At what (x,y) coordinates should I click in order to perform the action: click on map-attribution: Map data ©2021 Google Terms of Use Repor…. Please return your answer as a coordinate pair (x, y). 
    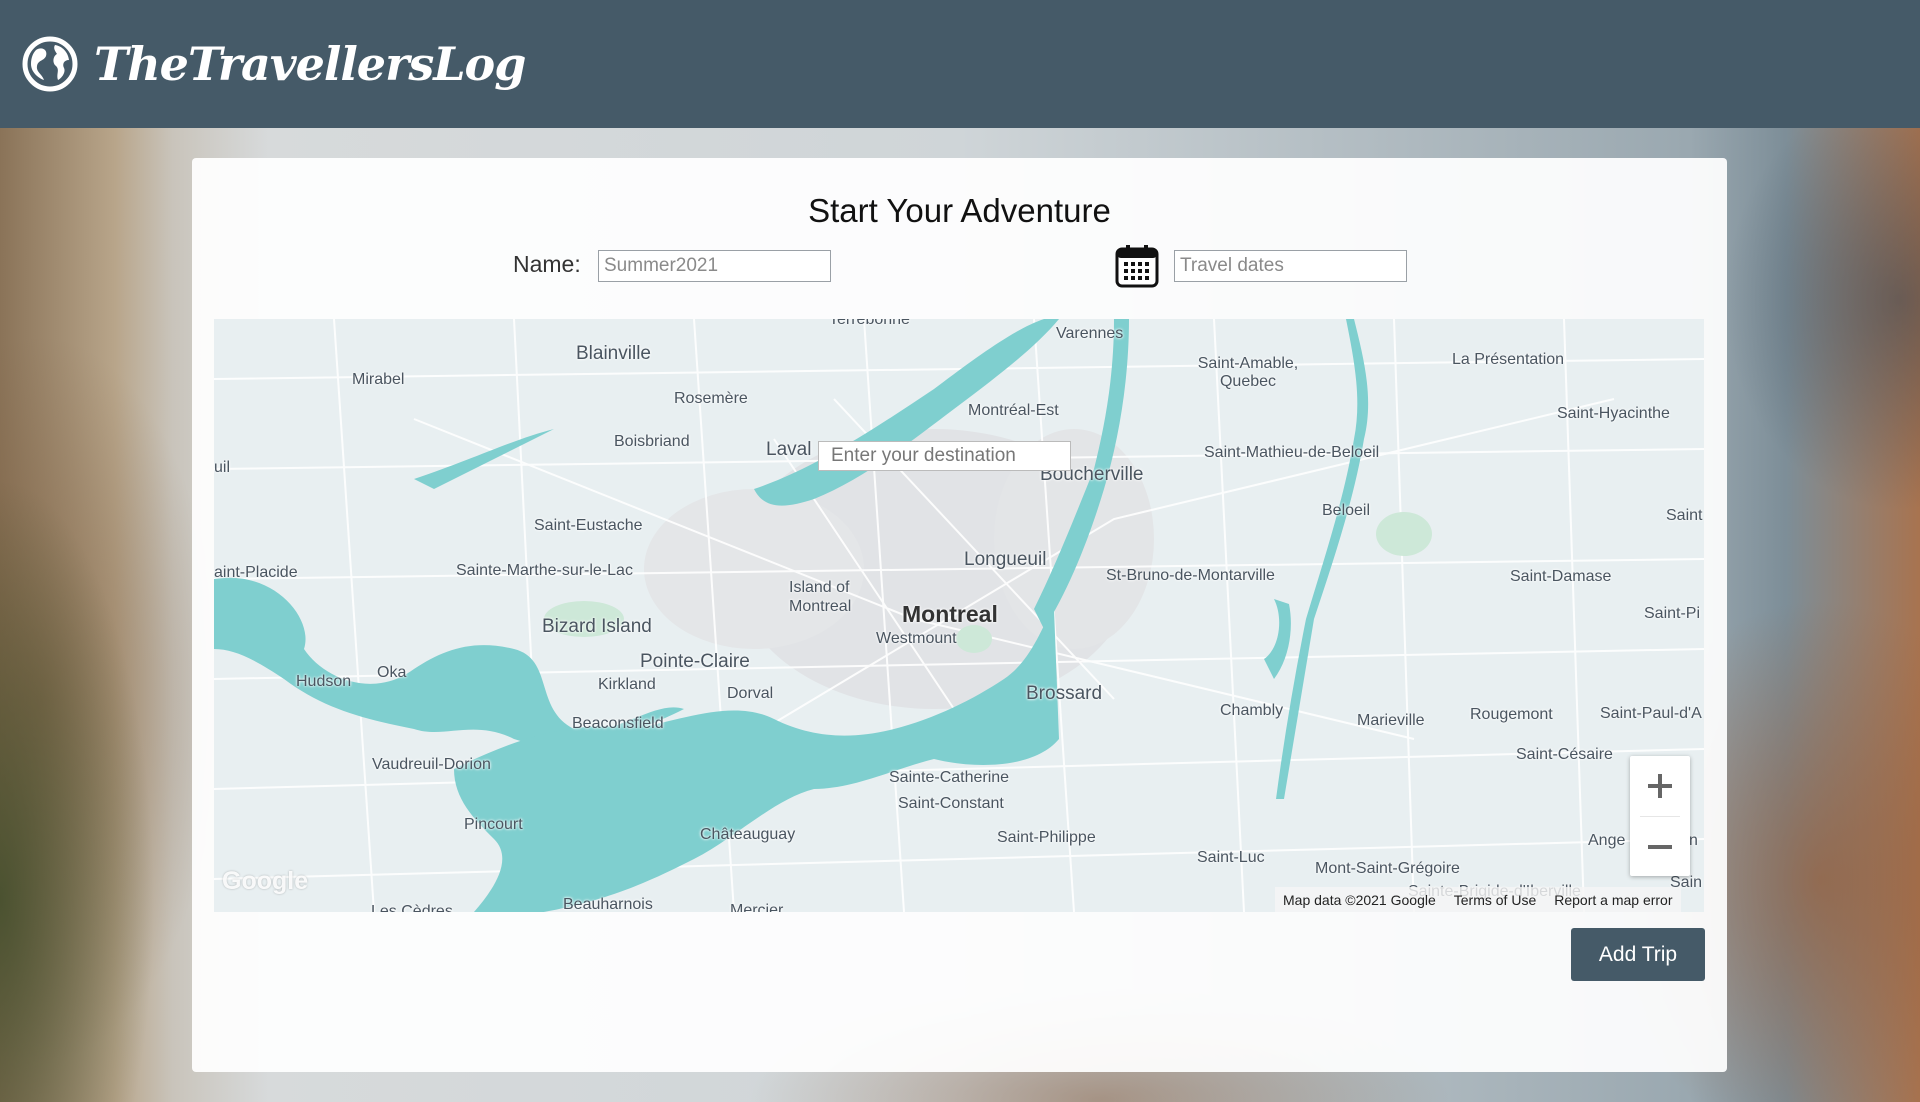
    Looking at the image, I should click on (1478, 899).